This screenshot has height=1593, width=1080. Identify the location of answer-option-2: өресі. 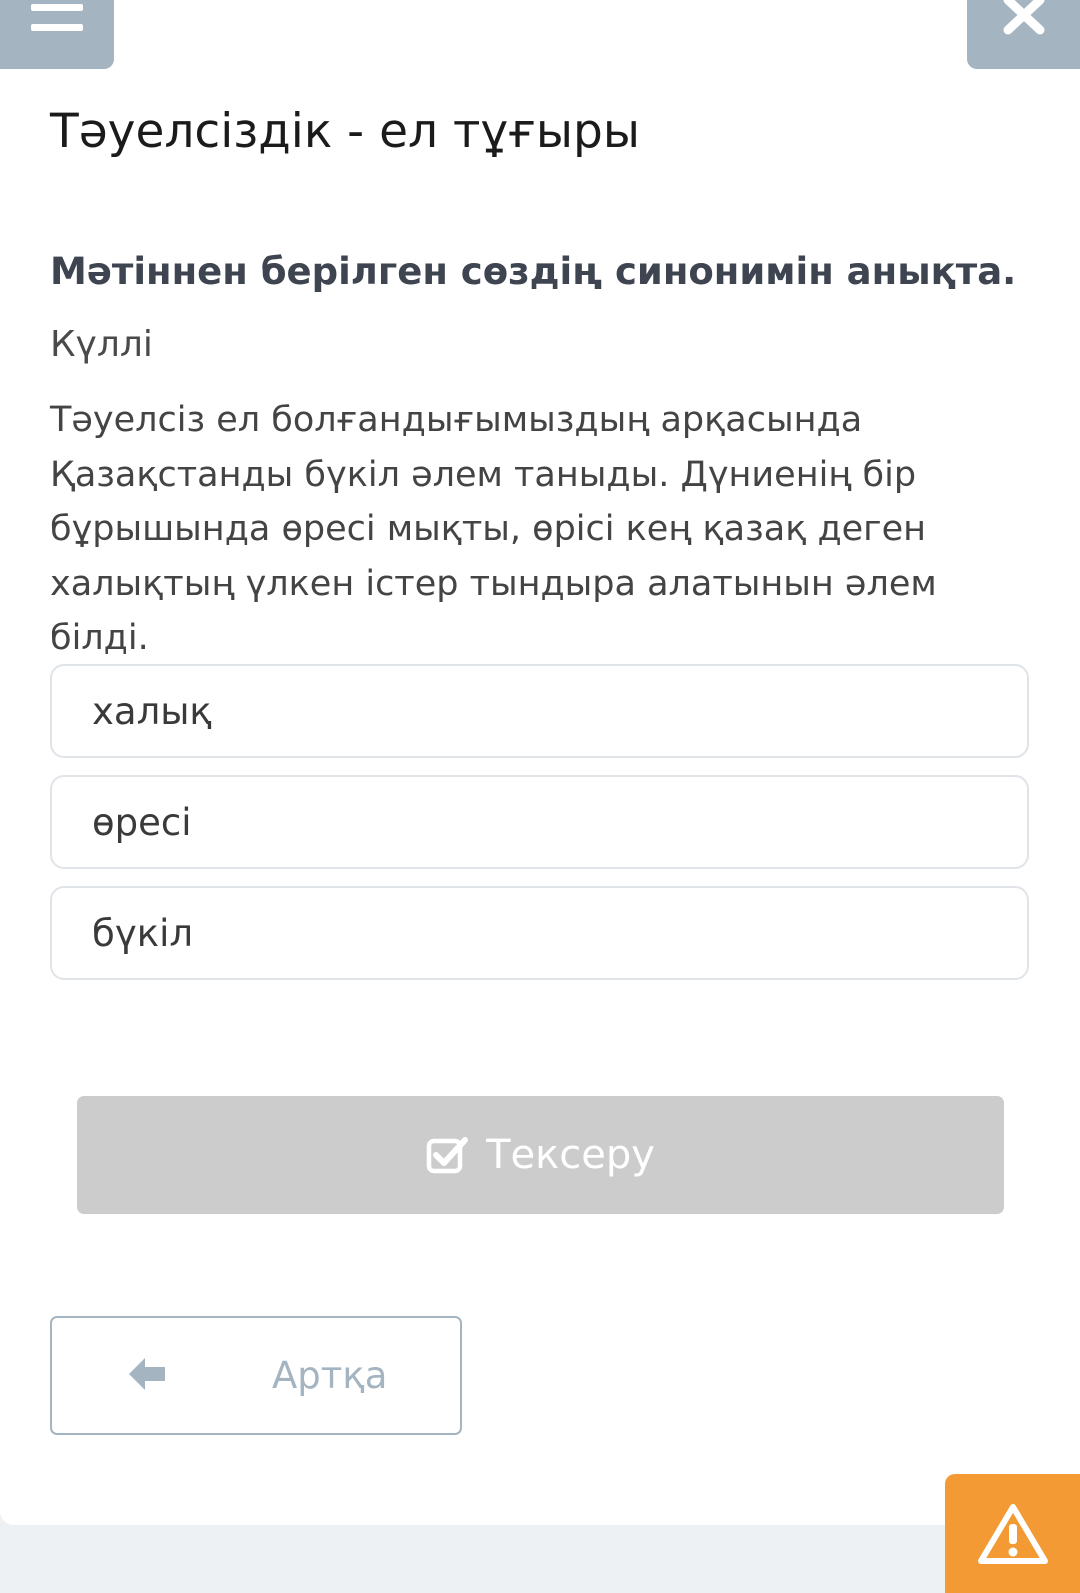
(539, 822).